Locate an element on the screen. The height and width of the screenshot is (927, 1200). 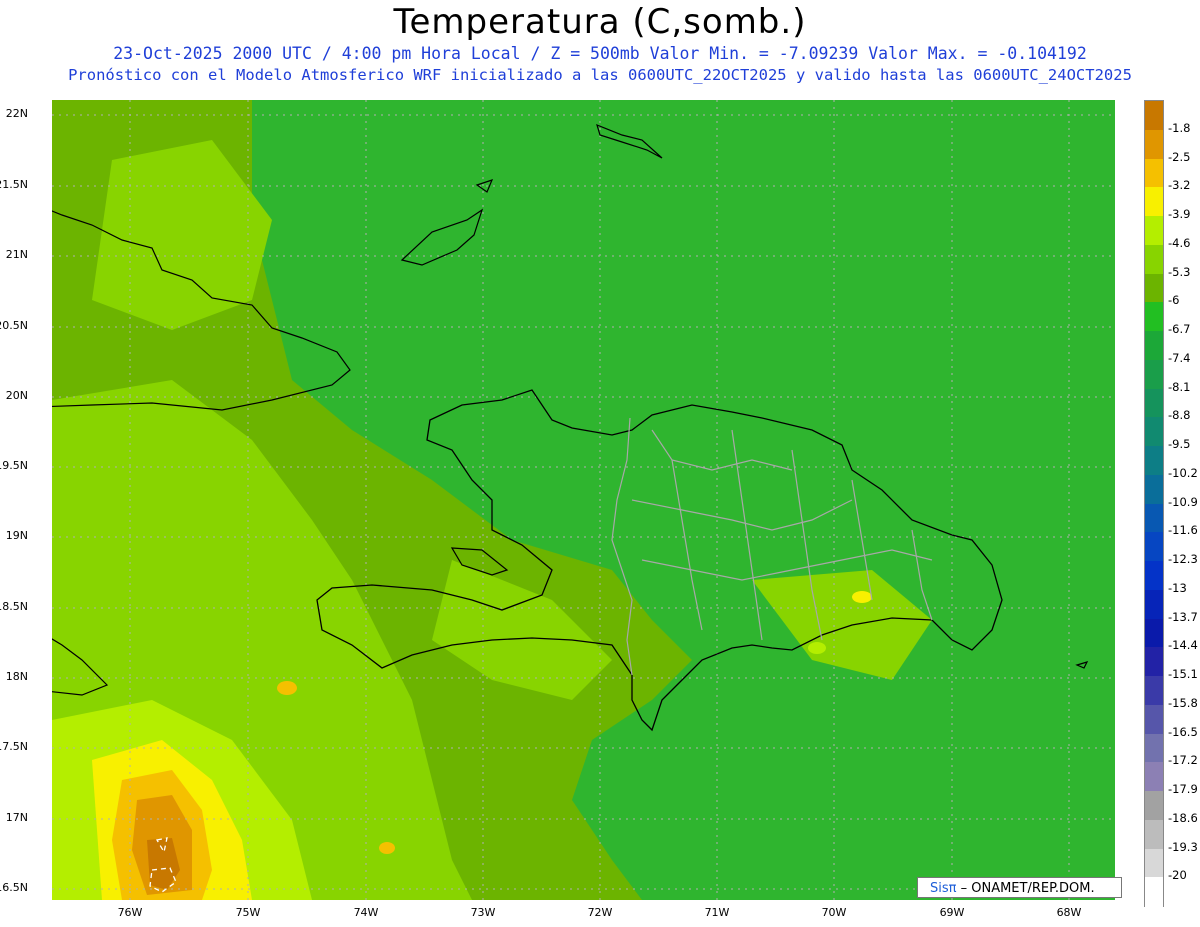
colorbar-label: -20 is located at coordinates (1177, 875).